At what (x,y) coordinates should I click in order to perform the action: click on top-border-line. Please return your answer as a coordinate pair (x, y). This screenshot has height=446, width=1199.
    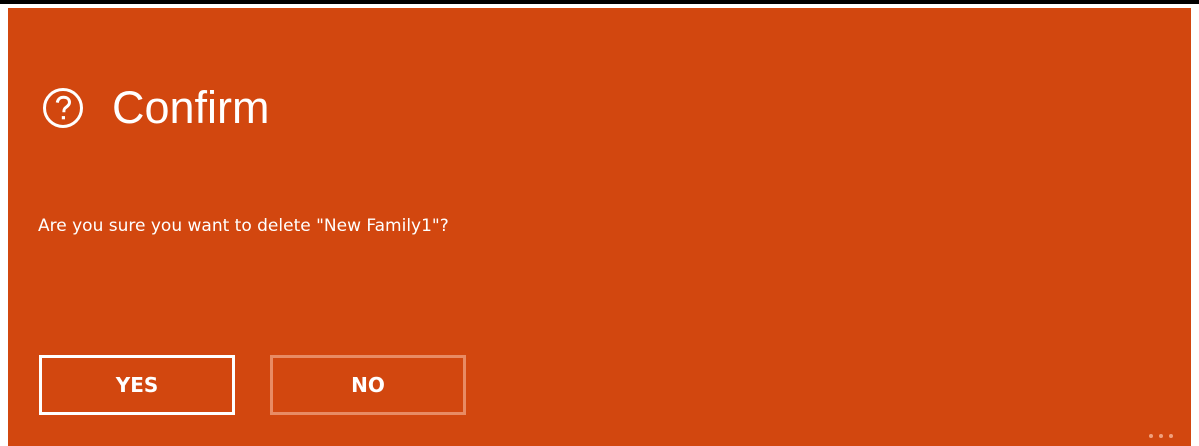
    Looking at the image, I should click on (599, 2).